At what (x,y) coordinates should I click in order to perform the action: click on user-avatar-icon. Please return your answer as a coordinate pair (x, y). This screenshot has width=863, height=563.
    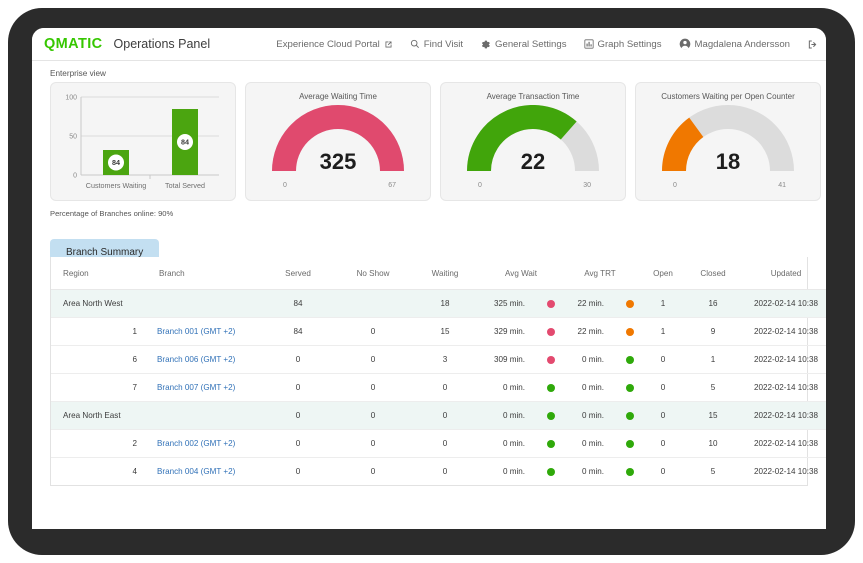
    Looking at the image, I should click on (685, 44).